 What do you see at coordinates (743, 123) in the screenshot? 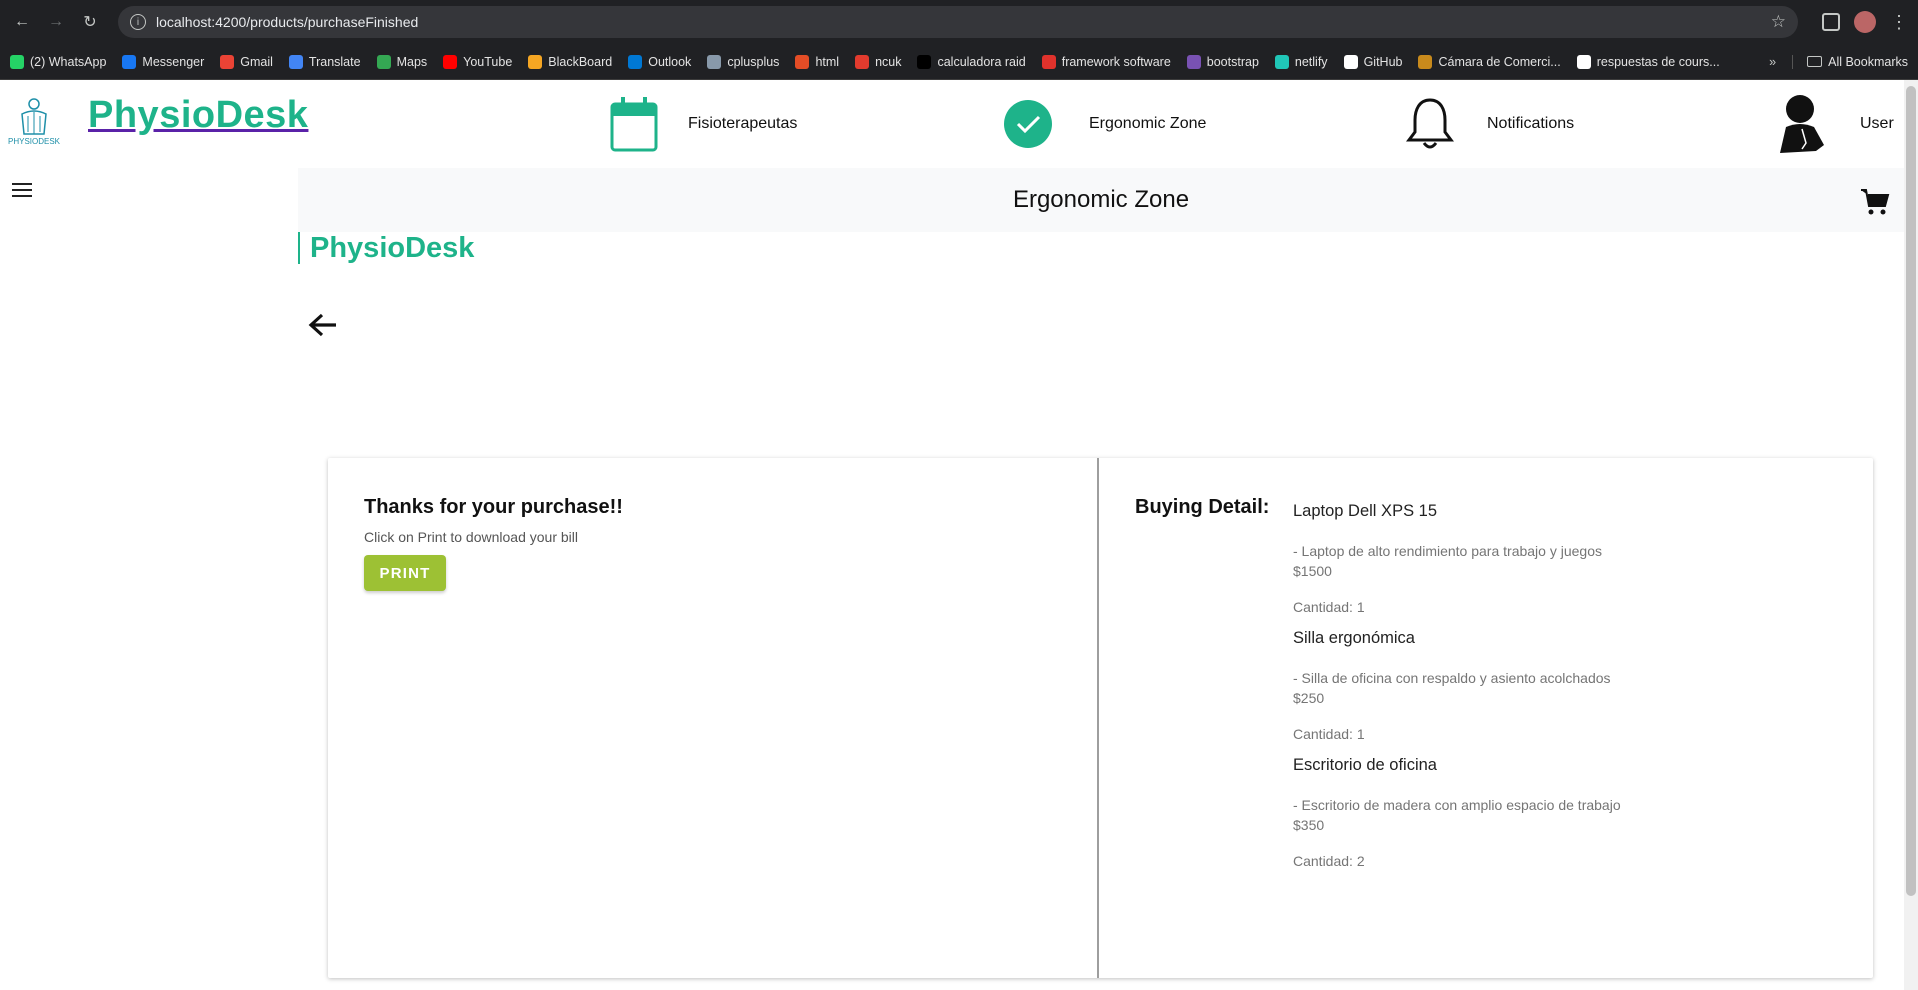
I see `nav-physios-label: Fisioterapeutas` at bounding box center [743, 123].